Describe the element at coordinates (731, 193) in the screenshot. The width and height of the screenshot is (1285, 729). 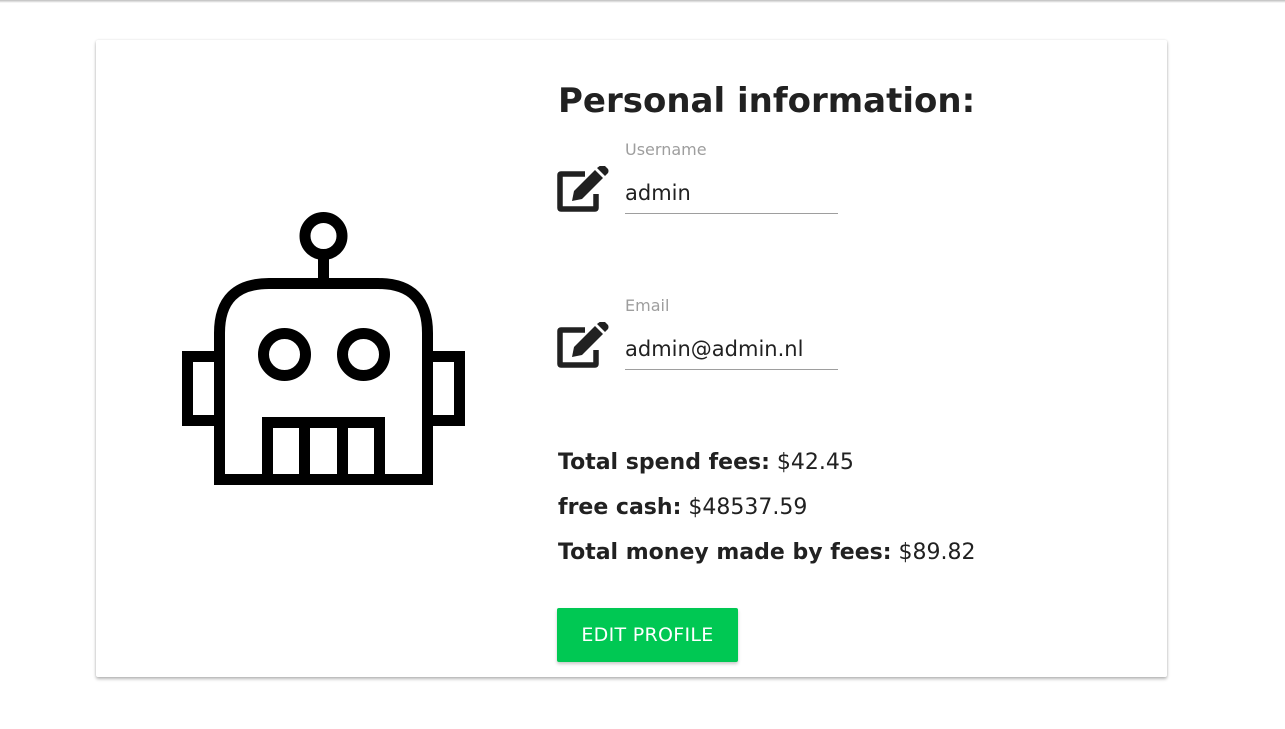
I see `username-field` at that location.